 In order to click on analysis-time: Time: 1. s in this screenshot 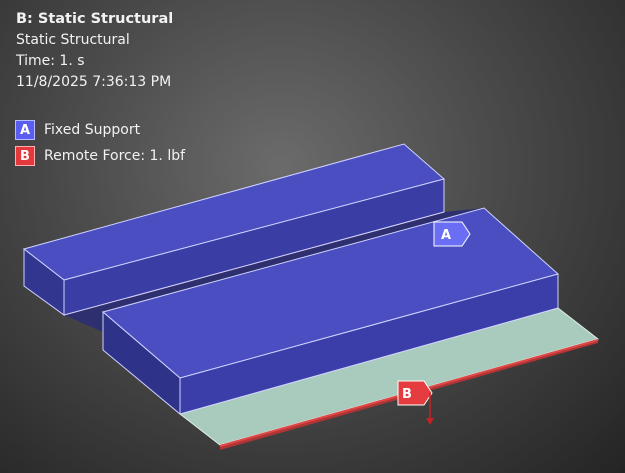, I will do `click(50, 61)`.